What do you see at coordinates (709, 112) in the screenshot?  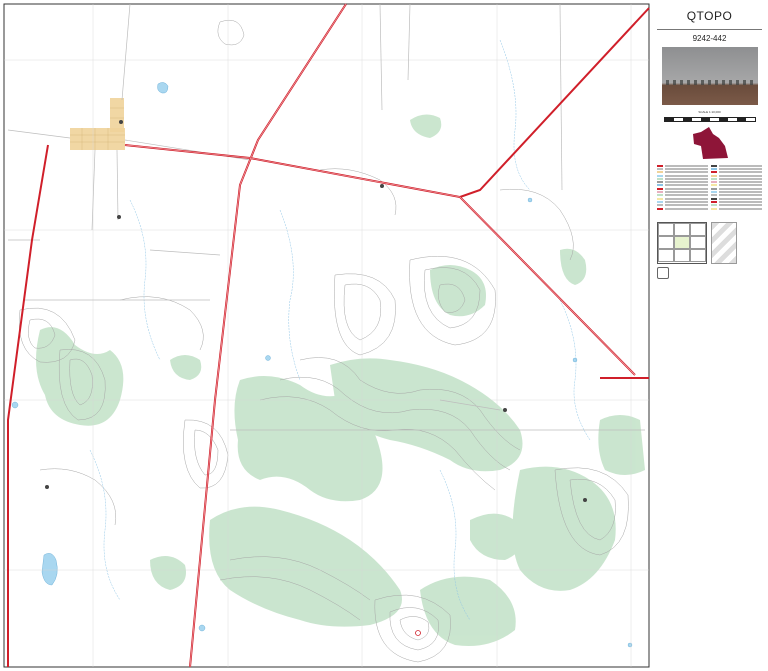 I see `scale-label: SCALE 1:10,000` at bounding box center [709, 112].